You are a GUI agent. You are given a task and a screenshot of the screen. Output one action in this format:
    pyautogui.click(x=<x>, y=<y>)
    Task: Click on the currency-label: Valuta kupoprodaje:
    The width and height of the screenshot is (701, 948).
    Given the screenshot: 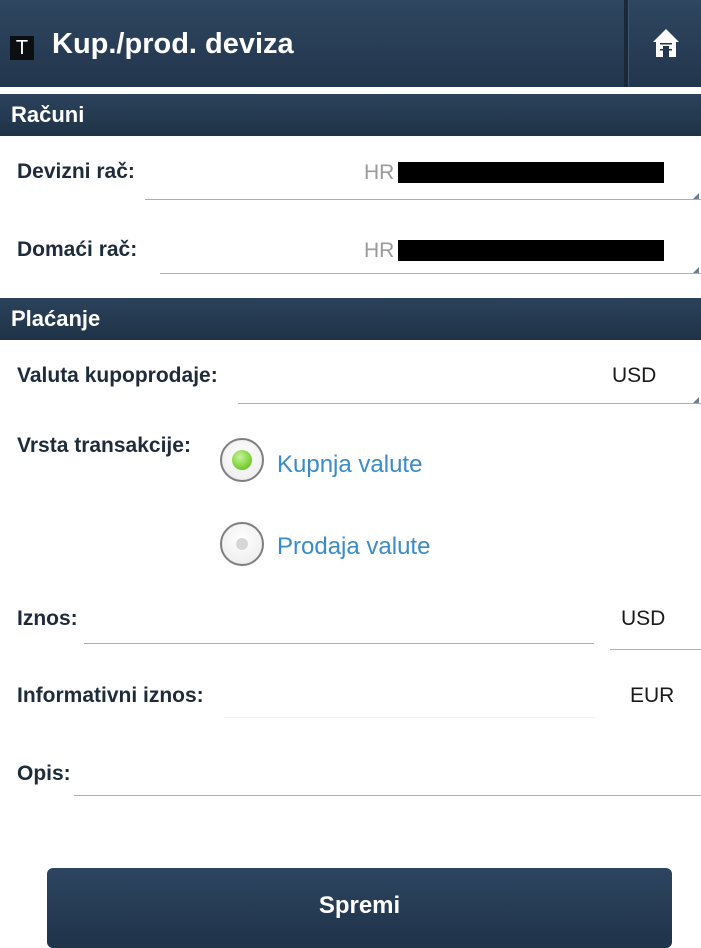 What is the action you would take?
    pyautogui.click(x=117, y=375)
    